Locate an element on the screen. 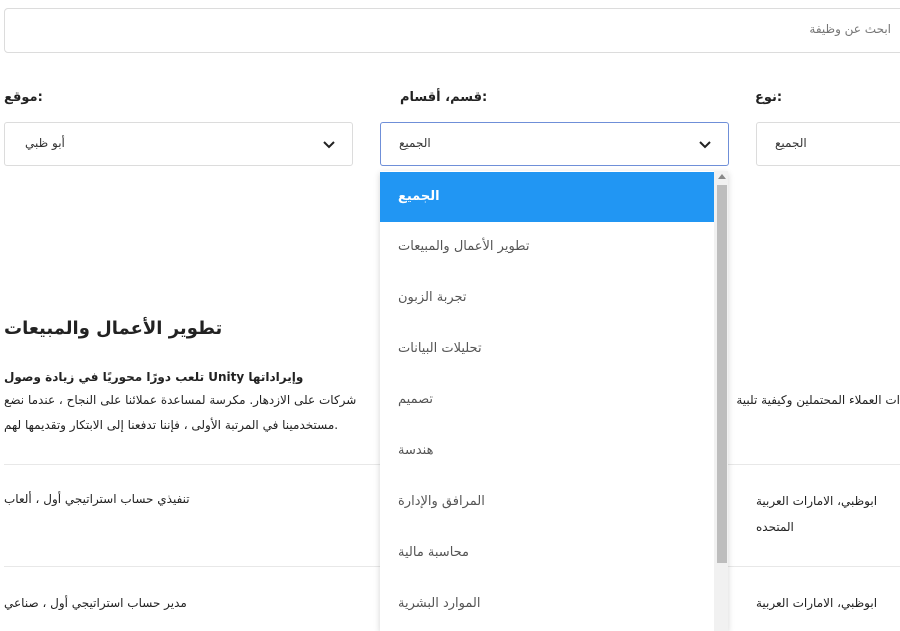 The height and width of the screenshot is (631, 900). dropdown-option-finance: محاسبة مالية is located at coordinates (547, 553).